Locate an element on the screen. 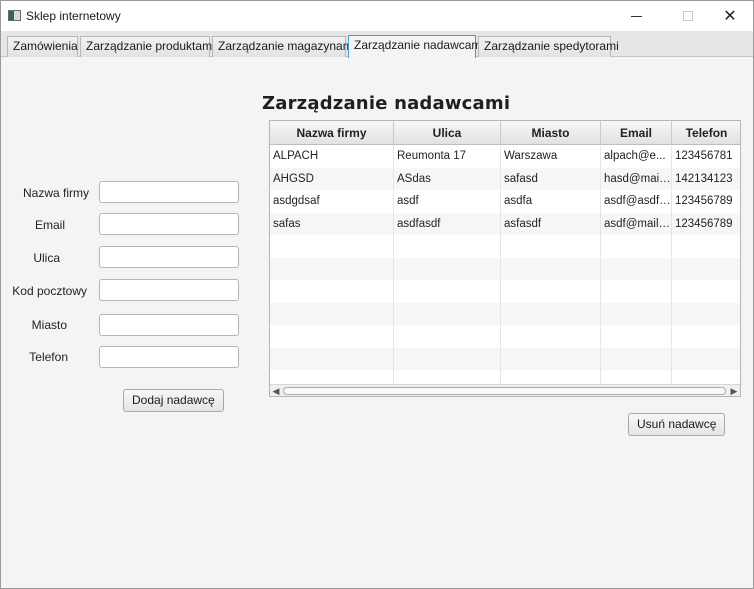  close-button: ✕ is located at coordinates (730, 16).